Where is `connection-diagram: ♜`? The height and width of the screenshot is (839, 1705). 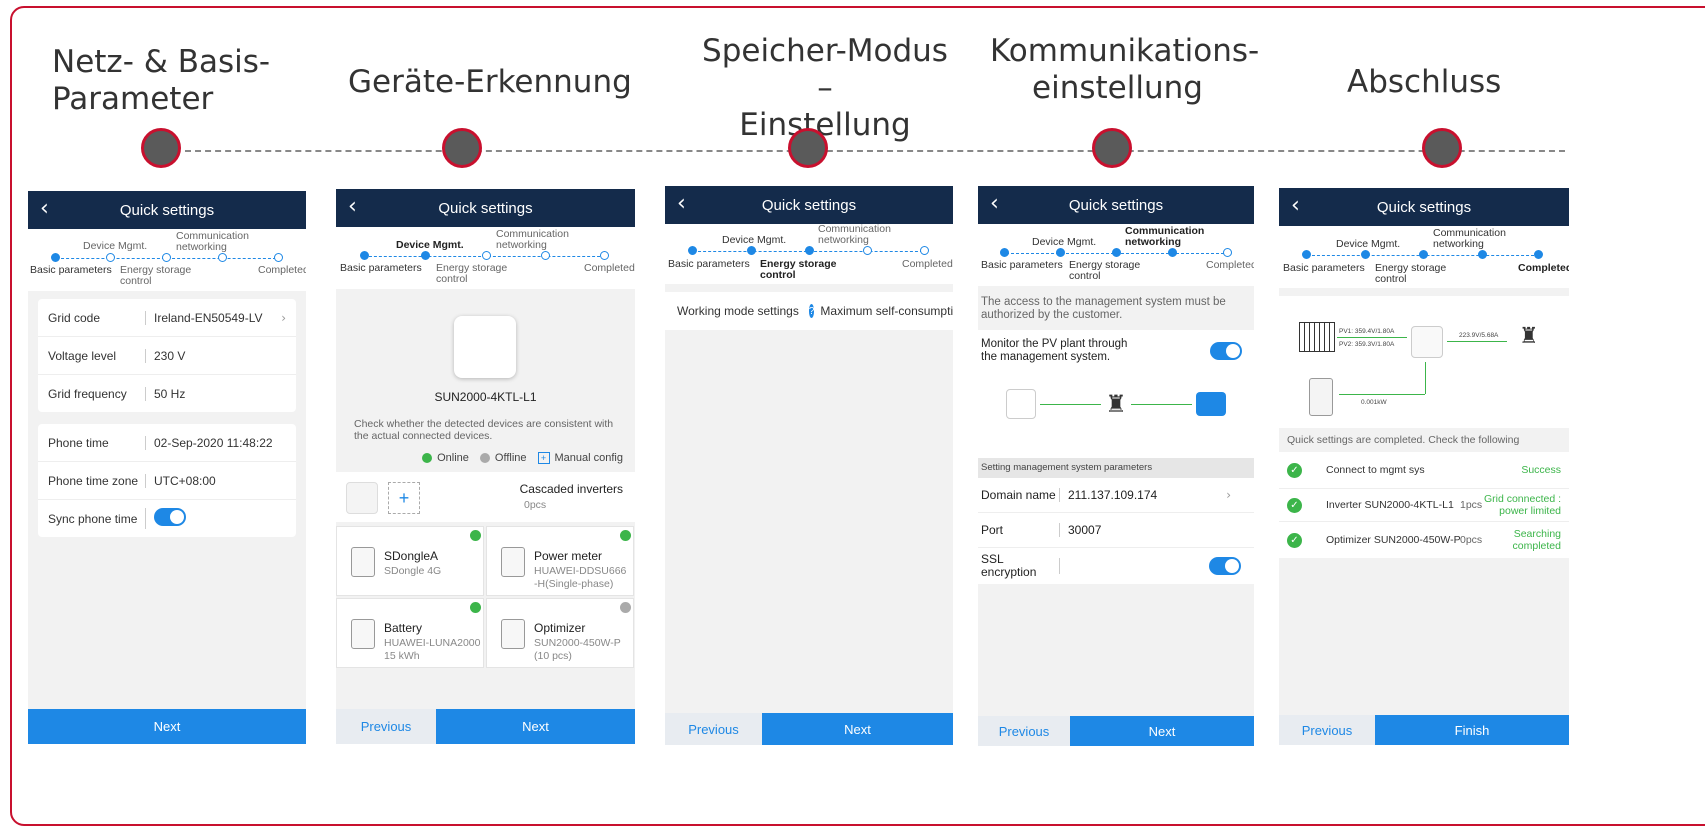 connection-diagram: ♜ is located at coordinates (1116, 404).